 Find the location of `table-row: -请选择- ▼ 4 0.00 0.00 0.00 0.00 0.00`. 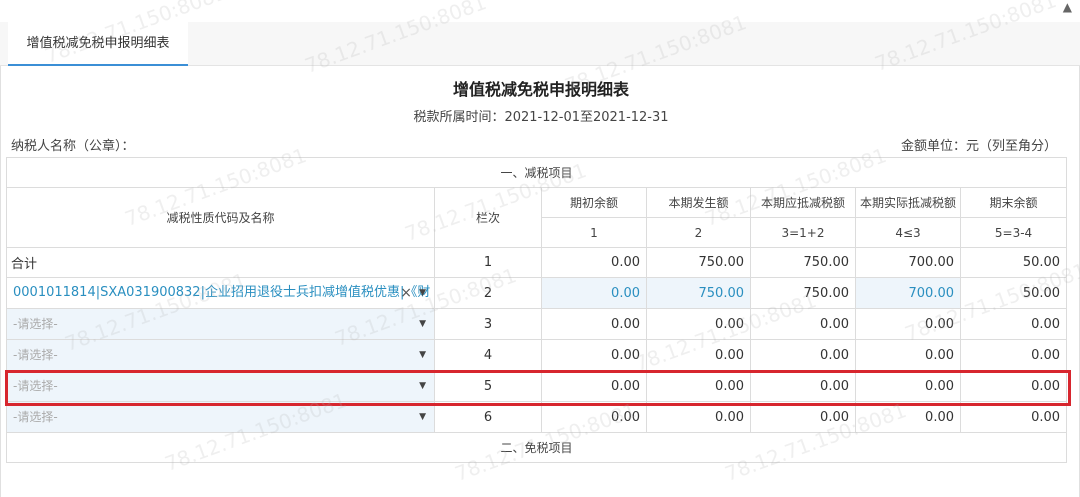

table-row: -请选择- ▼ 4 0.00 0.00 0.00 0.00 0.00 is located at coordinates (537, 355).